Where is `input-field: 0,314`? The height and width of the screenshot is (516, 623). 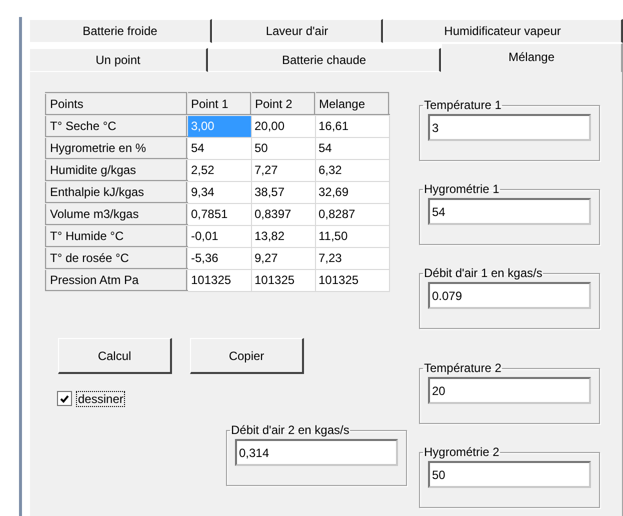
input-field: 0,314 is located at coordinates (316, 452).